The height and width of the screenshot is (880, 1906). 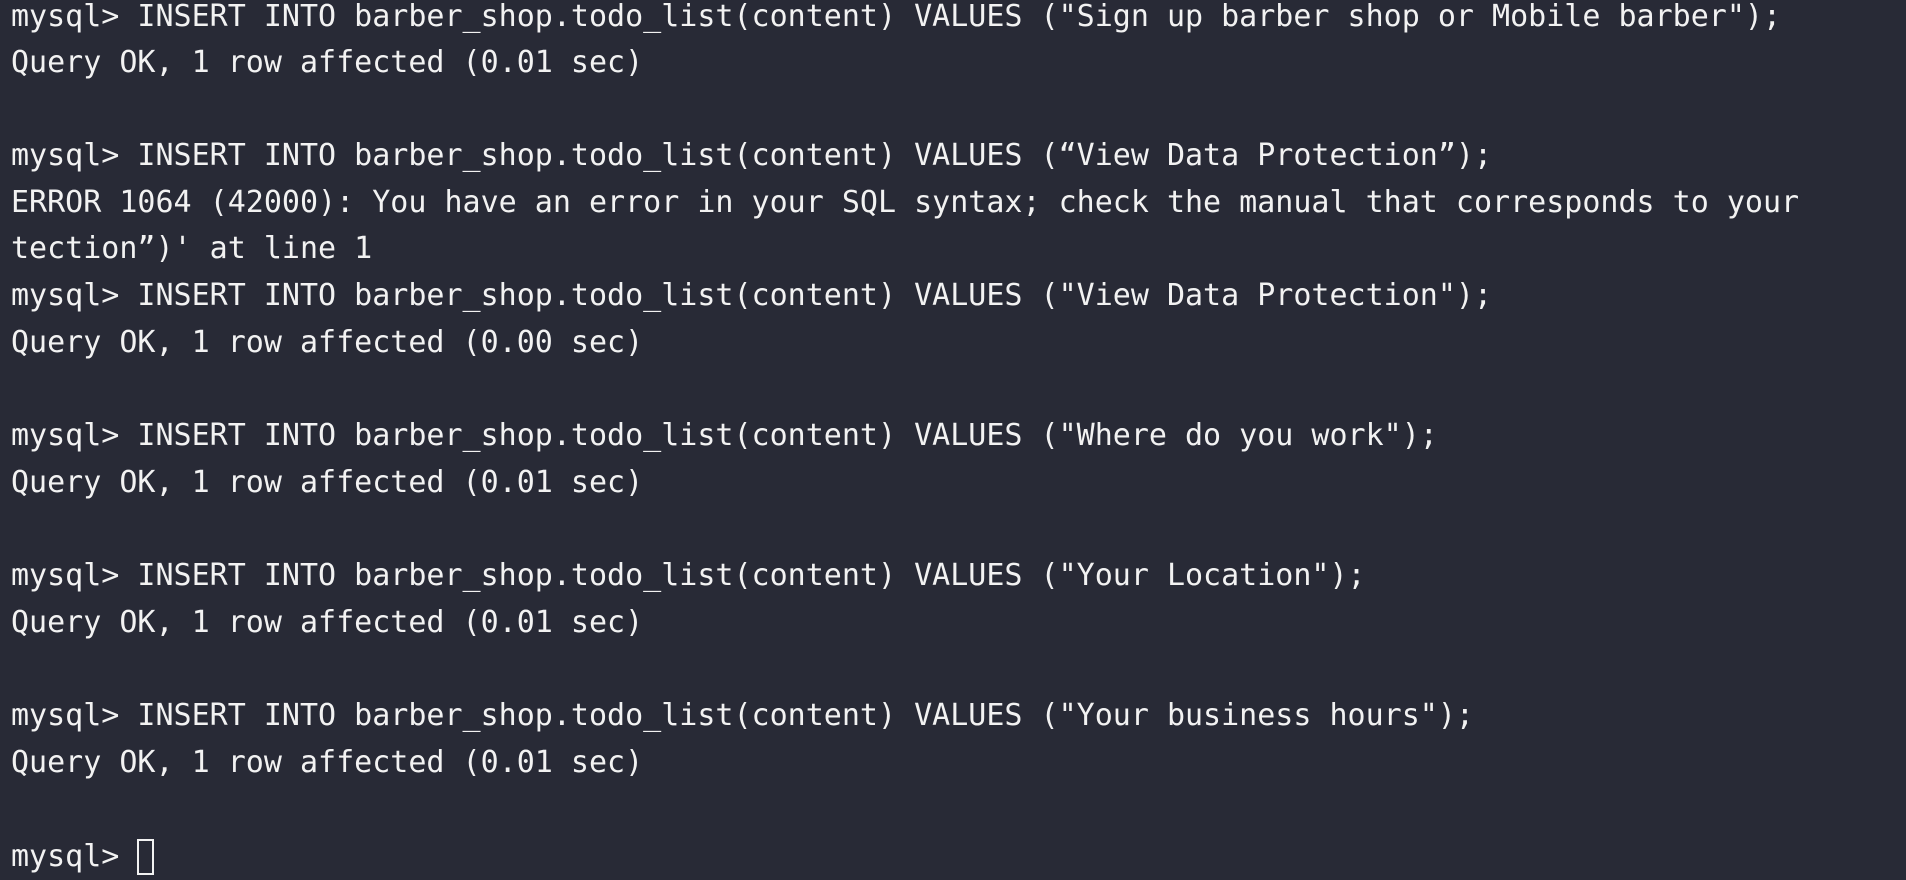 I want to click on mysql-prompt: mysql>, so click(x=74, y=856).